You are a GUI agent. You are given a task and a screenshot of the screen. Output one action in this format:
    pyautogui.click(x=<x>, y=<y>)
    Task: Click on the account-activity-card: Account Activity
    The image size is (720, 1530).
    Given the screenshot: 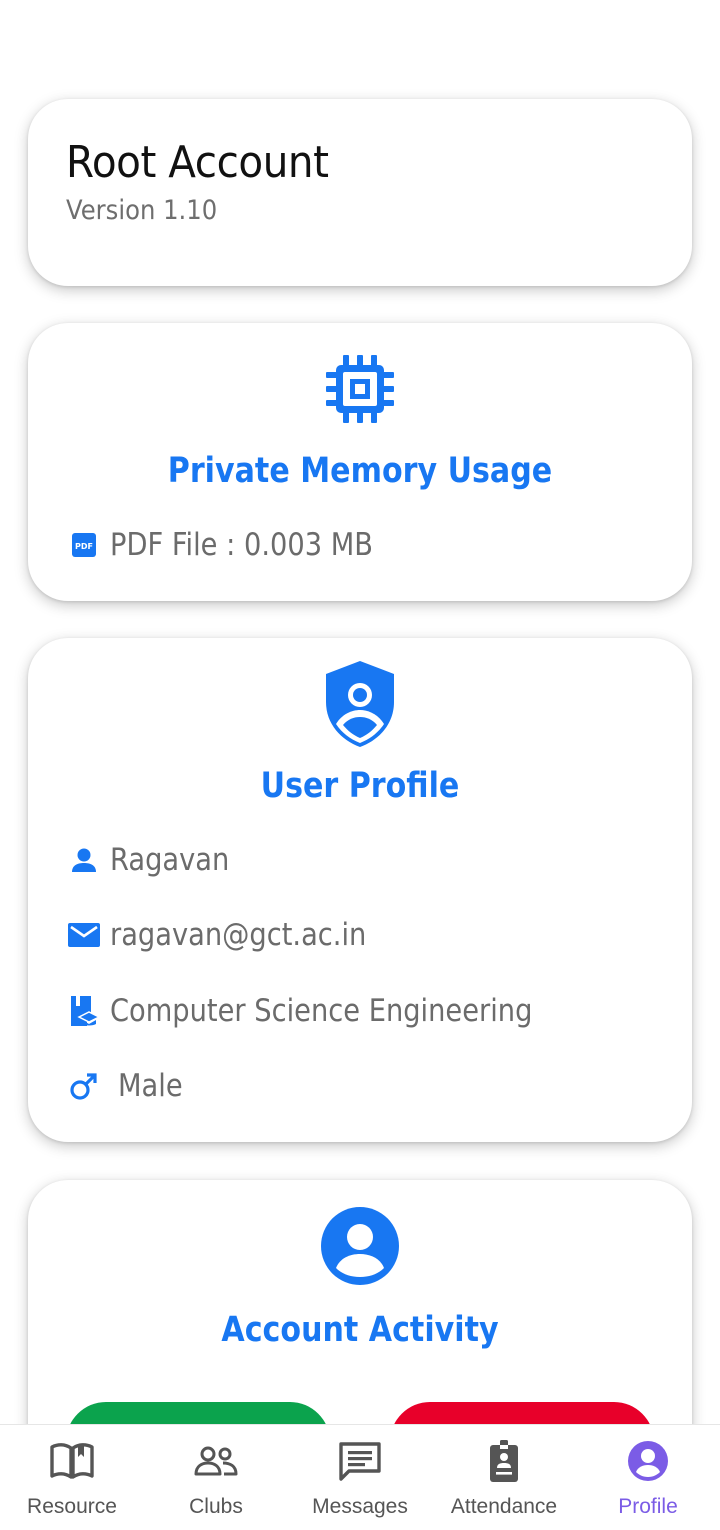 What is the action you would take?
    pyautogui.click(x=360, y=1302)
    